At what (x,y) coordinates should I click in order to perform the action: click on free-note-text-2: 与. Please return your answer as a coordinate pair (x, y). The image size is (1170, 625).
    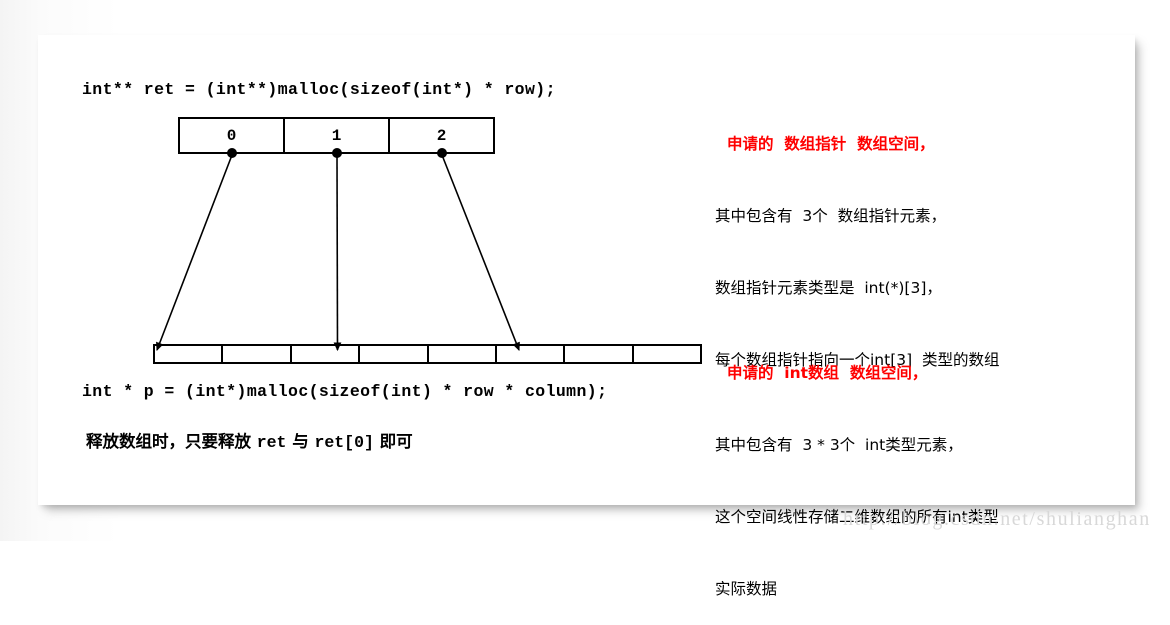
    Looking at the image, I should click on (300, 441).